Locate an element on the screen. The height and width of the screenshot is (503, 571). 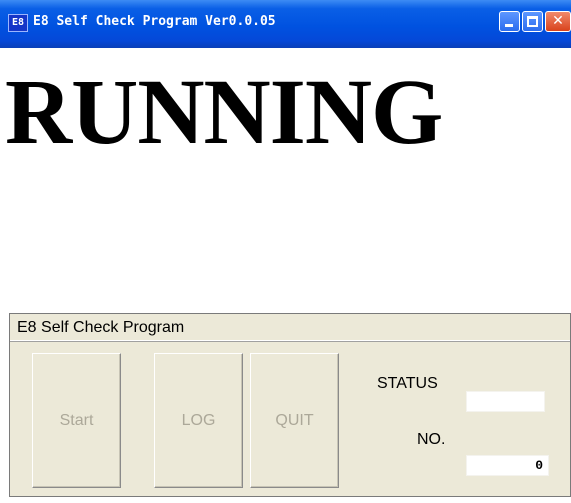
close-button: ✕ is located at coordinates (558, 21).